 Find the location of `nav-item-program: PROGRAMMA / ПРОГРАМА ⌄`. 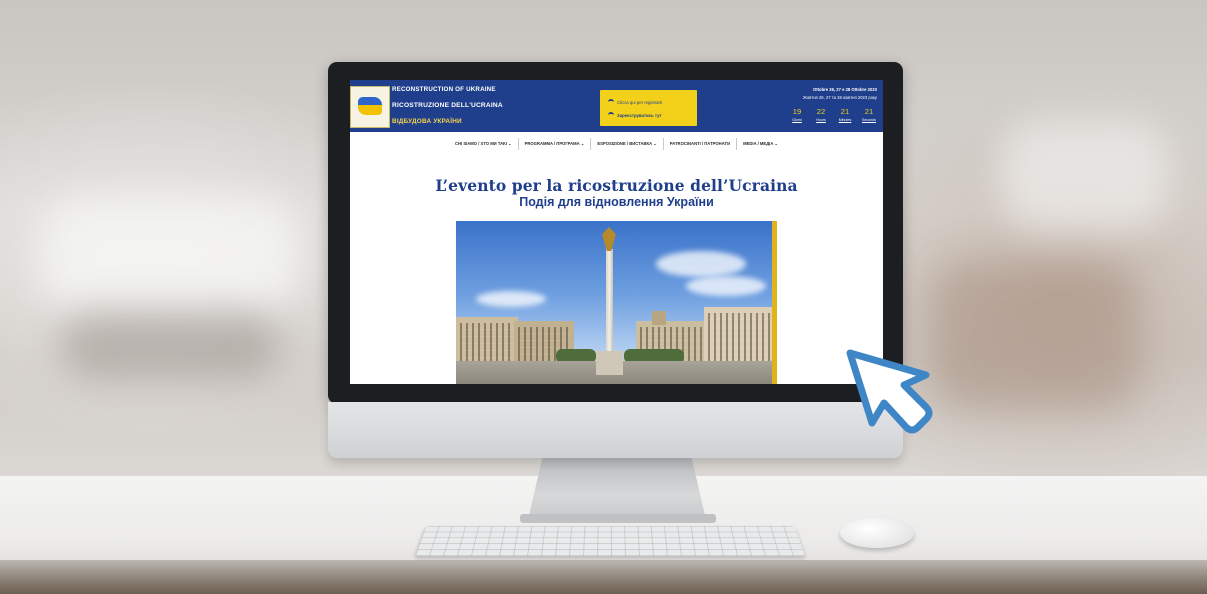

nav-item-program: PROGRAMMA / ПРОГРАМА ⌄ is located at coordinates (555, 144).